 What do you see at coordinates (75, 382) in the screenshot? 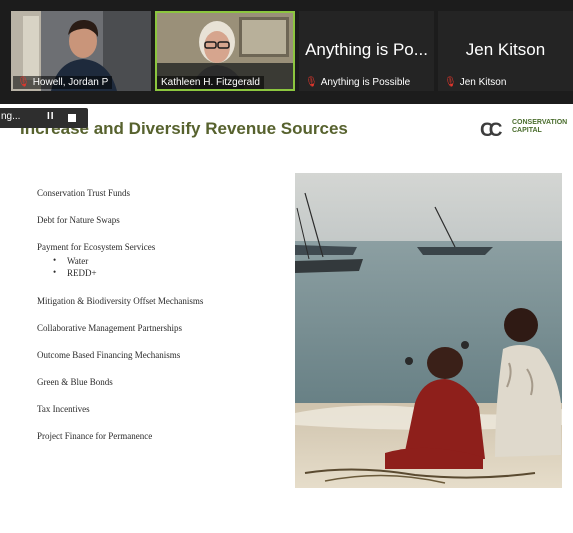
I see `list-item: Green & Blue Bonds` at bounding box center [75, 382].